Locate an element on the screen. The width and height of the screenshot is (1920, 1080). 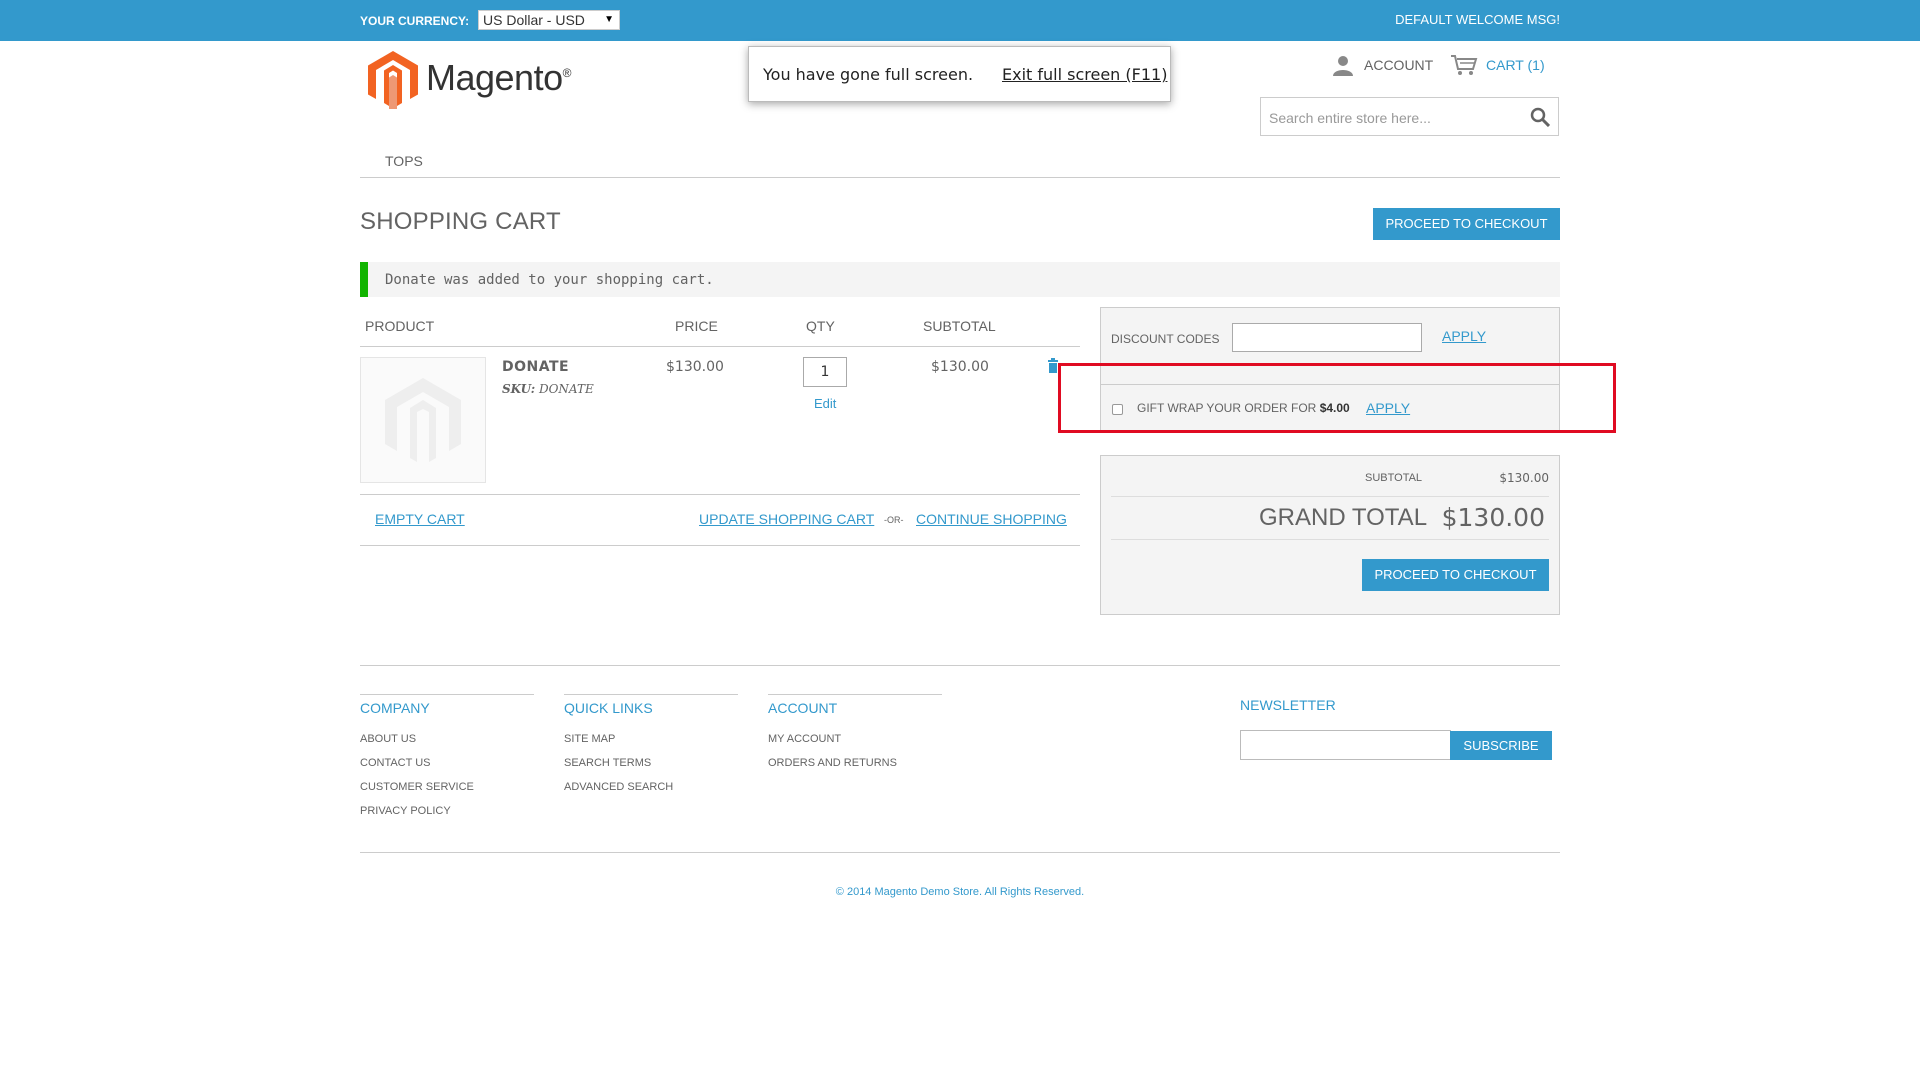
footer-divider is located at coordinates (960, 665).